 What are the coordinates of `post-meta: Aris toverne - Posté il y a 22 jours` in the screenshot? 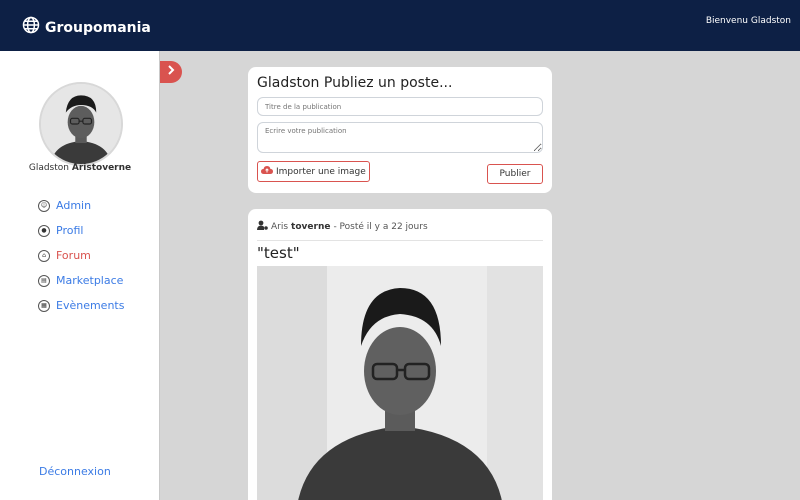 It's located at (342, 226).